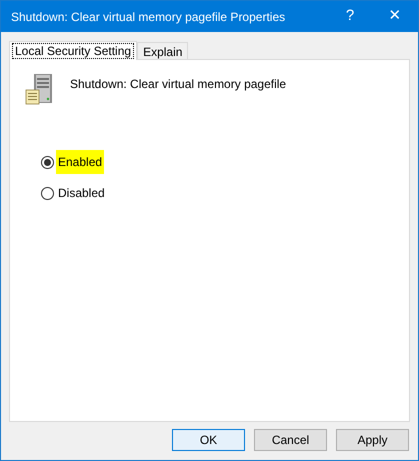 The height and width of the screenshot is (461, 419). I want to click on radio-label: Disabled, so click(81, 193).